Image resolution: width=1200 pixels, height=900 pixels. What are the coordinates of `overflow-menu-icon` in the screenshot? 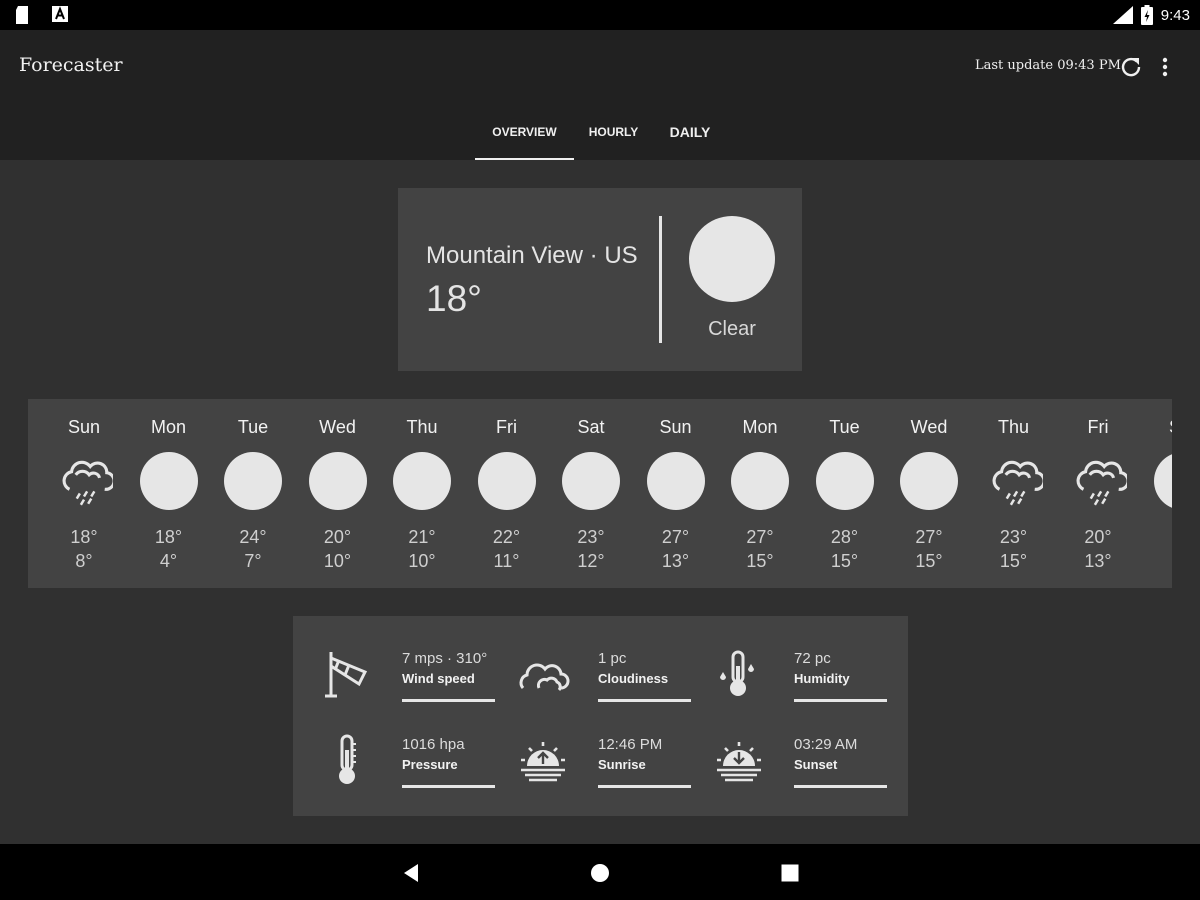 It's located at (1165, 67).